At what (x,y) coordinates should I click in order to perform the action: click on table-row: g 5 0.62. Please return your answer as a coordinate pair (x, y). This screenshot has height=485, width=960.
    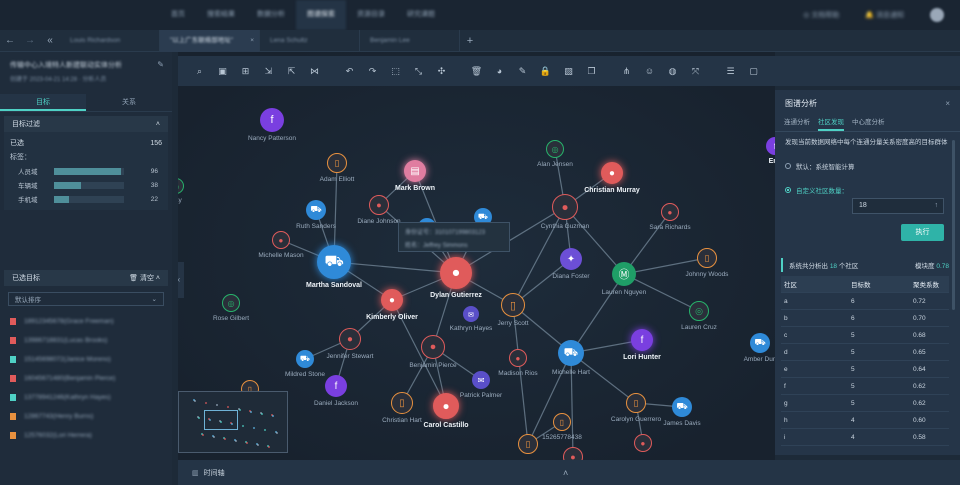
    Looking at the image, I should click on (865, 403).